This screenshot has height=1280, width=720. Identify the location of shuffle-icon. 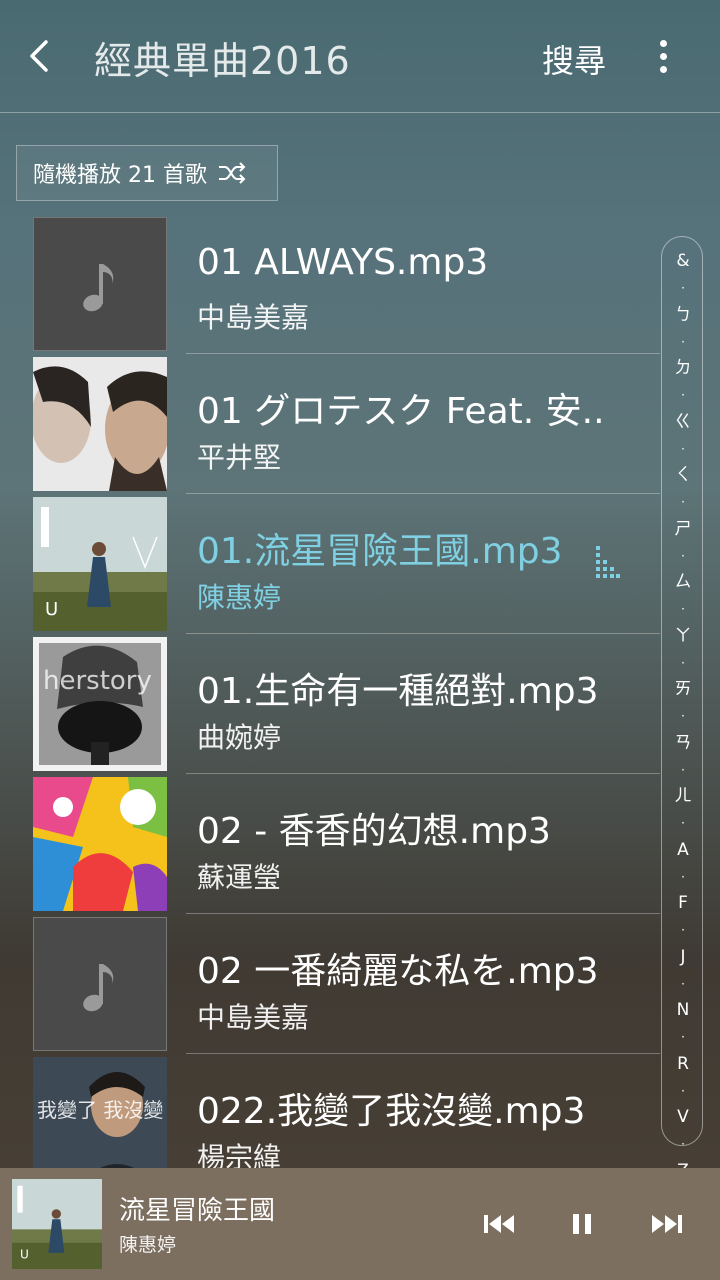
(232, 173).